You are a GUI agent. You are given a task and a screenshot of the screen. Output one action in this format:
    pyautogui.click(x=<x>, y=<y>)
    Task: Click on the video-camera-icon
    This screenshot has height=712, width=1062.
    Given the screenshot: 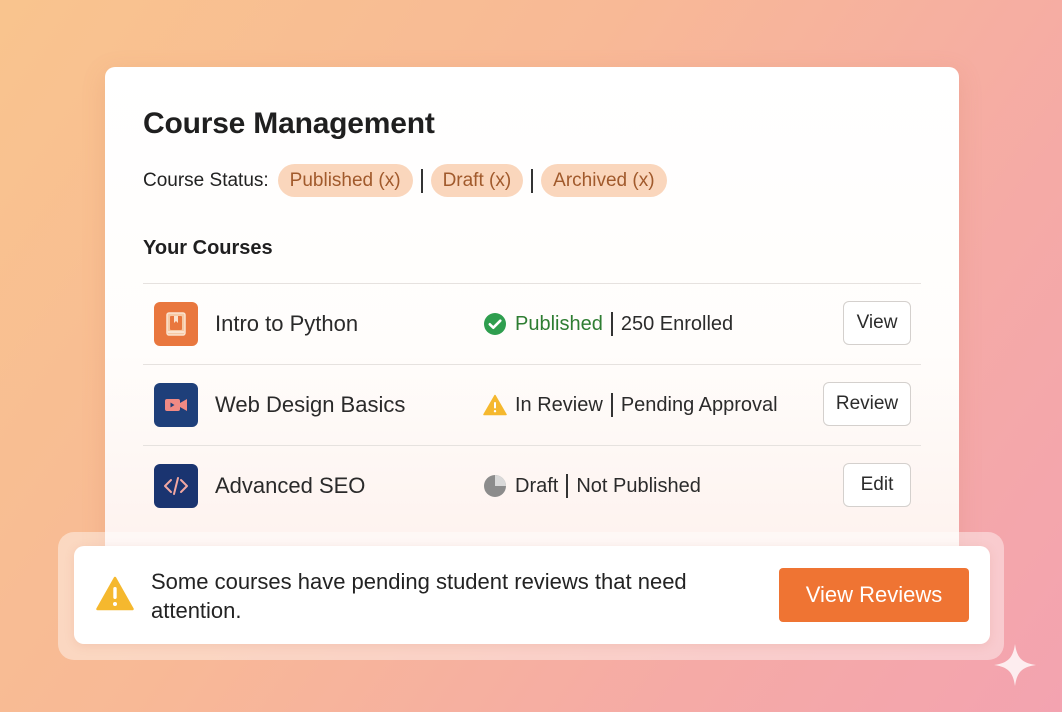 What is the action you would take?
    pyautogui.click(x=176, y=405)
    